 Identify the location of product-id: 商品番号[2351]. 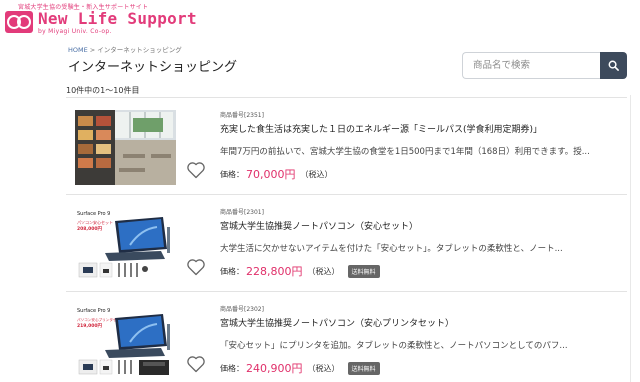
(242, 115).